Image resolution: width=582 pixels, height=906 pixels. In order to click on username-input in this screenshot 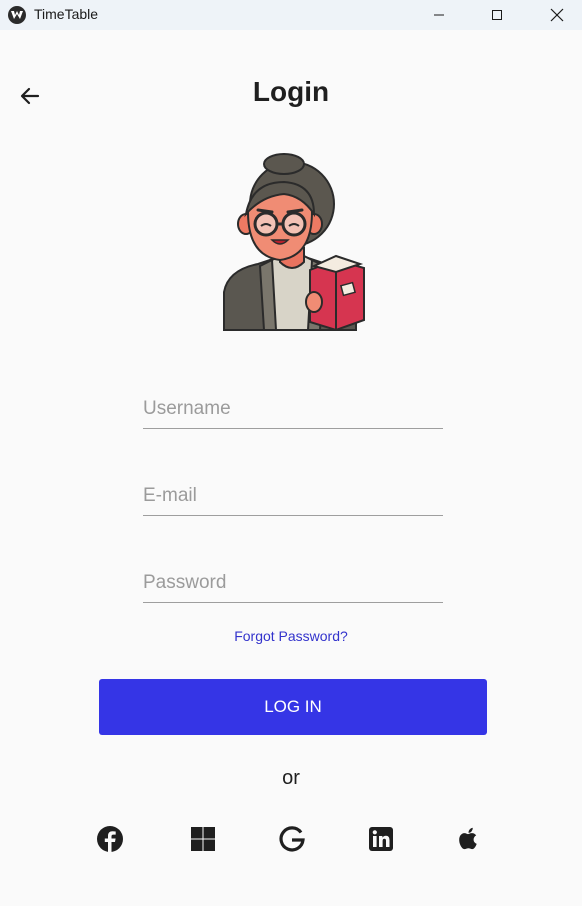, I will do `click(293, 408)`.